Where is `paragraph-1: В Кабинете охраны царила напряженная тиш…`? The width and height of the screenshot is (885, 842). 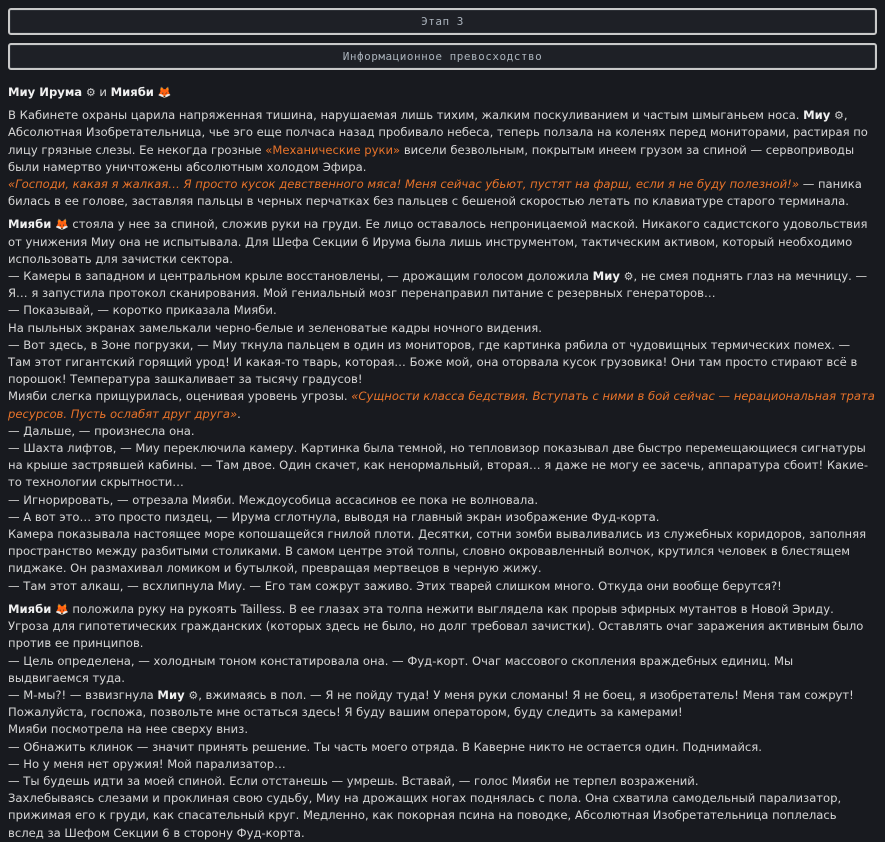
paragraph-1: В Кабинете охраны царила напряженная тиш… is located at coordinates (441, 141).